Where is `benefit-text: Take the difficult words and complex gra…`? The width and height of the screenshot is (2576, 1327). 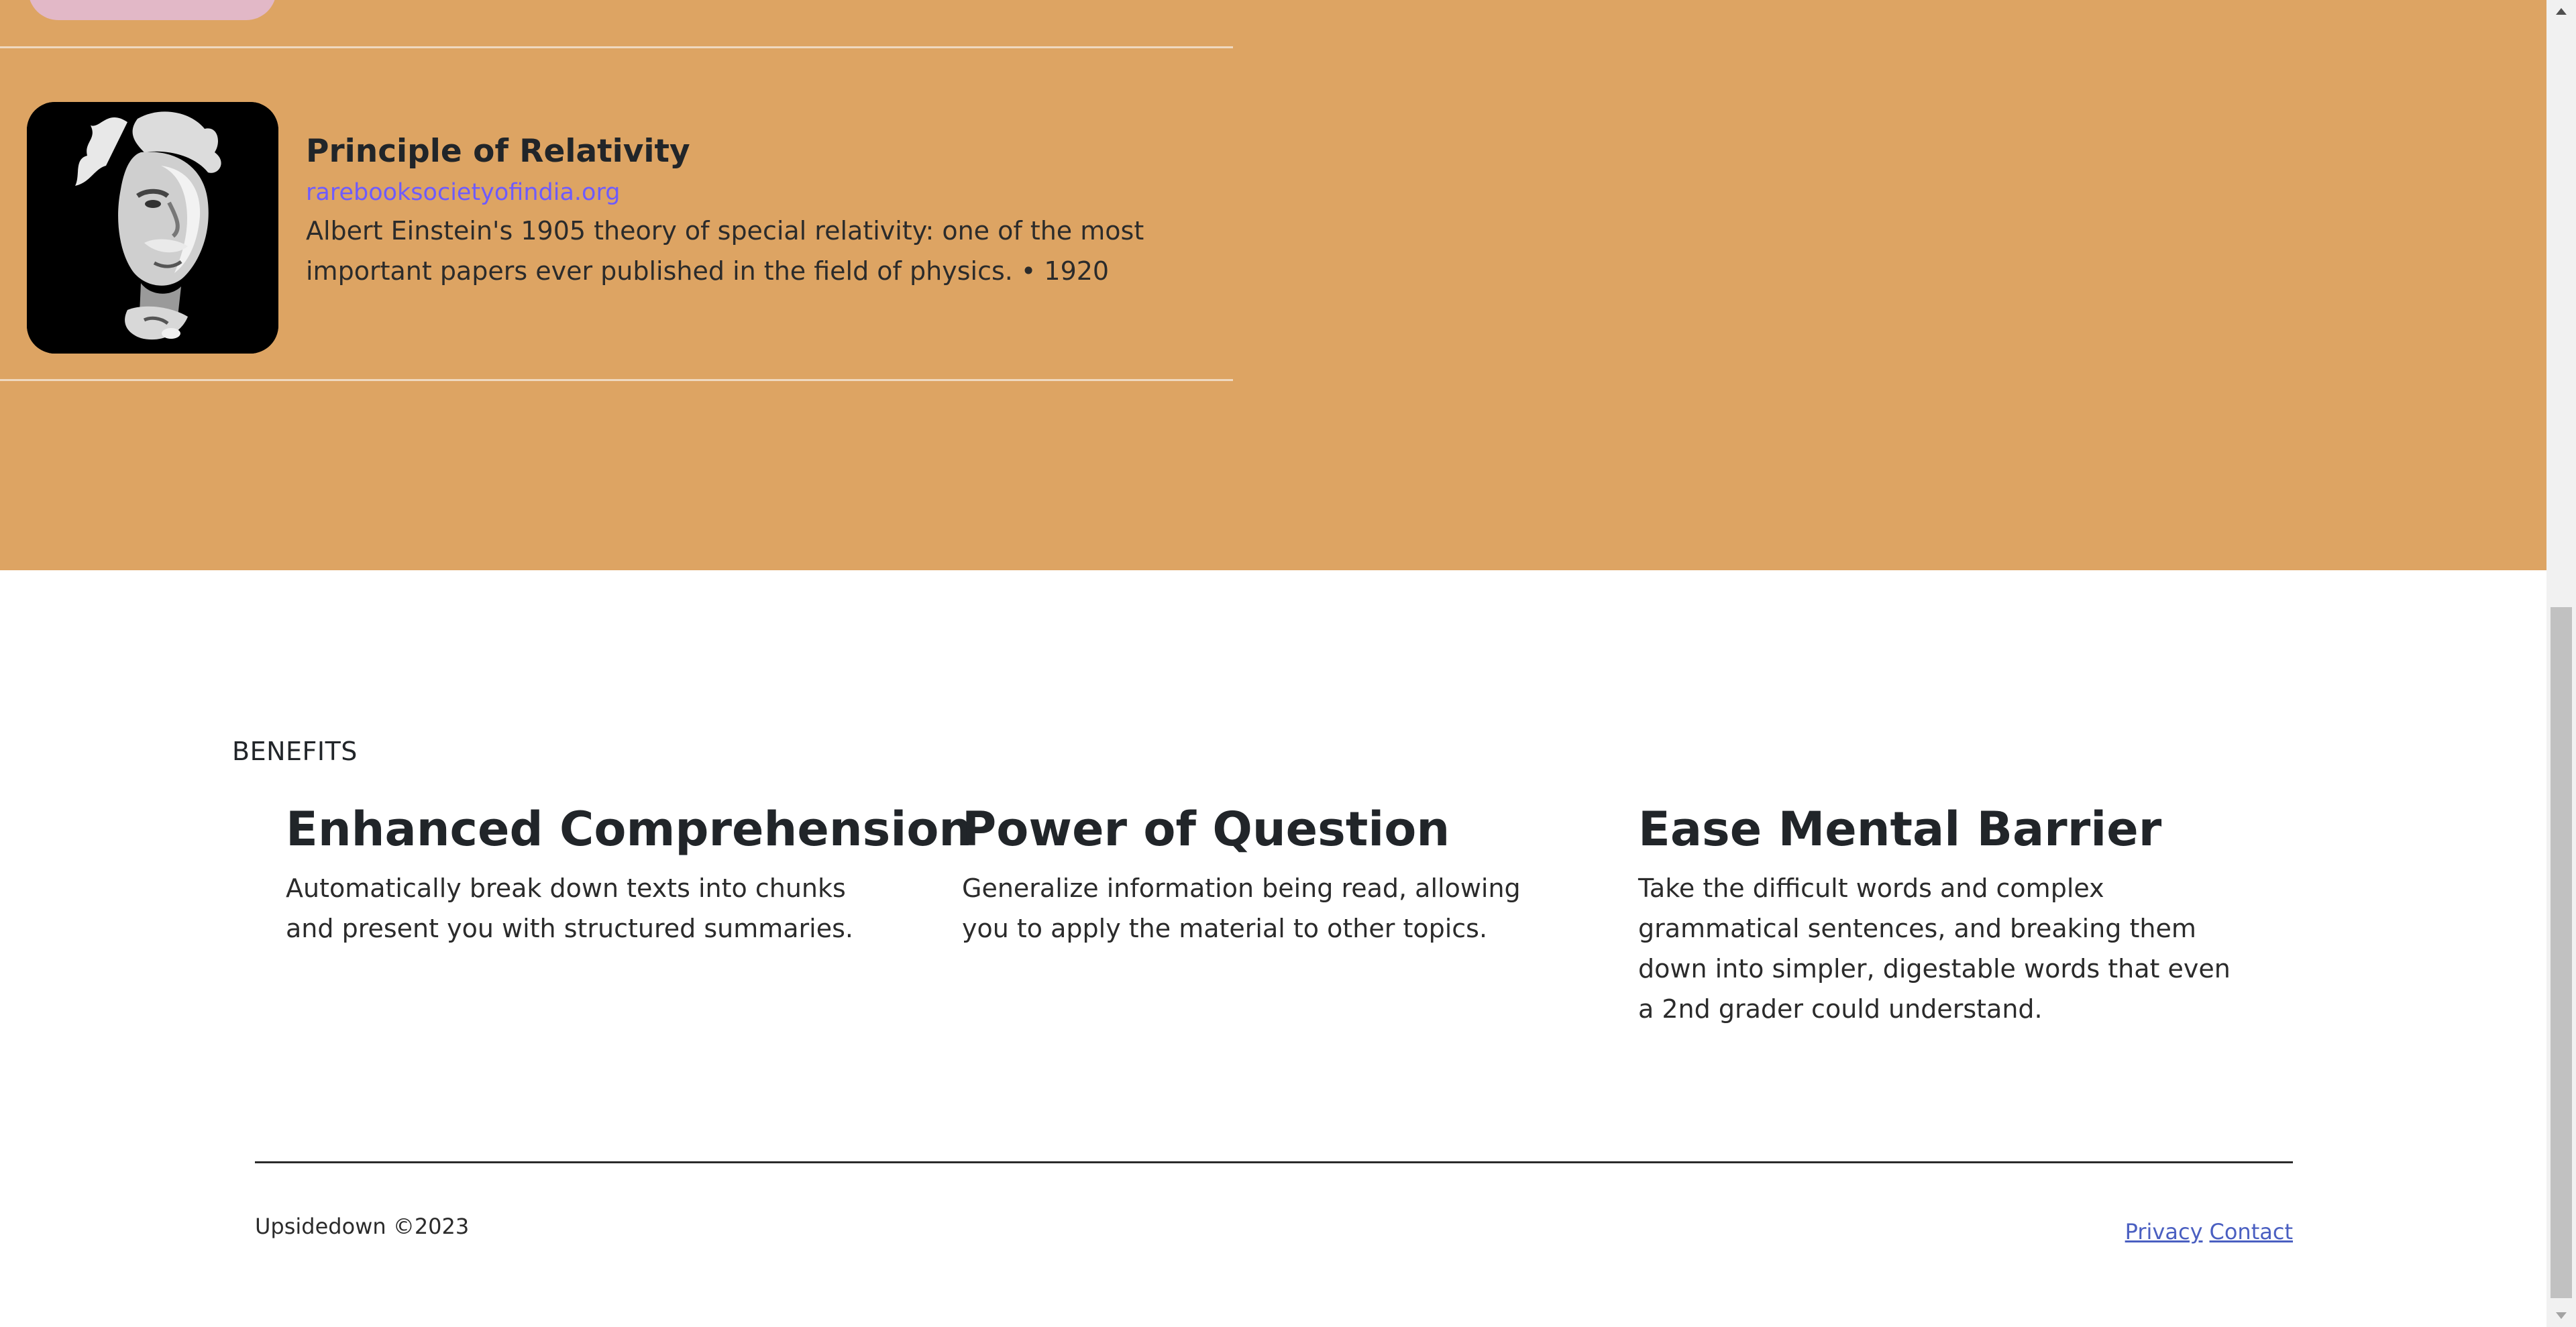 benefit-text: Take the difficult words and complex gra… is located at coordinates (1934, 949).